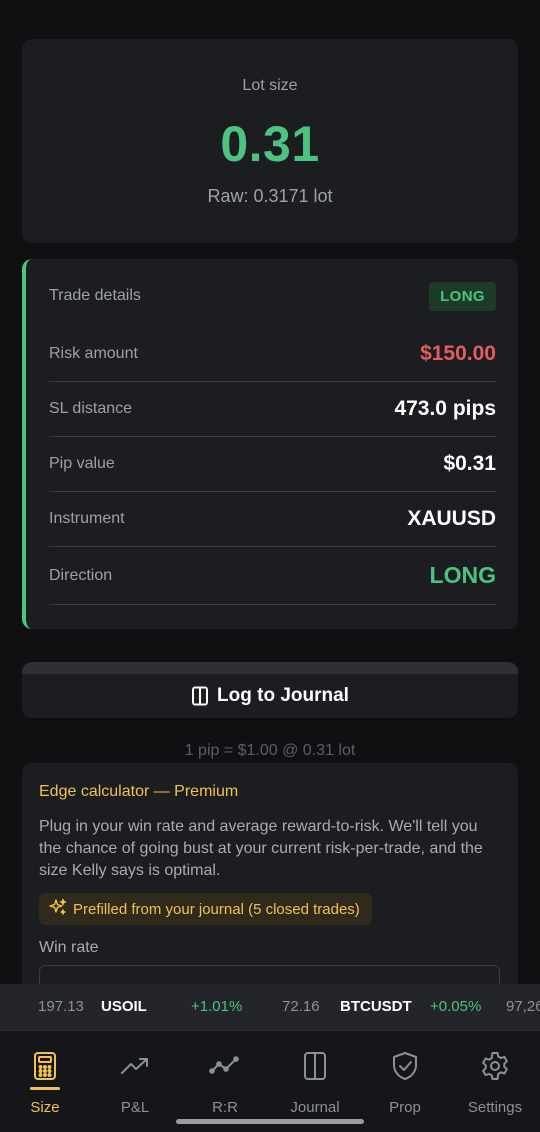  What do you see at coordinates (45, 1067) in the screenshot?
I see `calculator-icon` at bounding box center [45, 1067].